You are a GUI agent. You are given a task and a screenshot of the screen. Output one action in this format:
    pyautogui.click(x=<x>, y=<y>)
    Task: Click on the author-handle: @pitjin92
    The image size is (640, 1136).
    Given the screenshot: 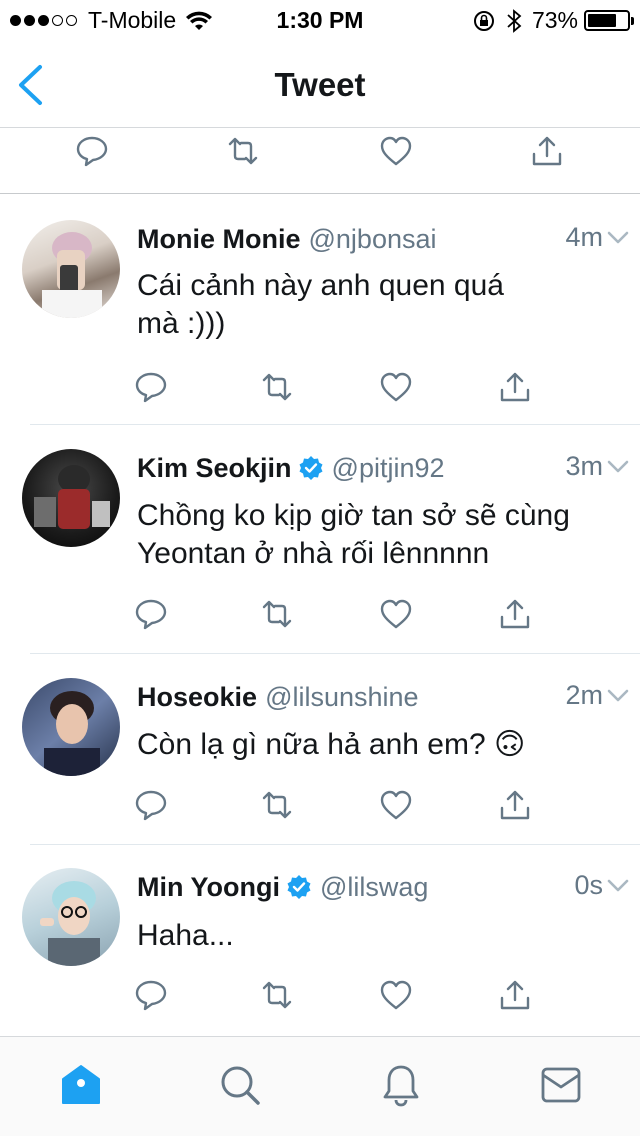 What is the action you would take?
    pyautogui.click(x=388, y=468)
    